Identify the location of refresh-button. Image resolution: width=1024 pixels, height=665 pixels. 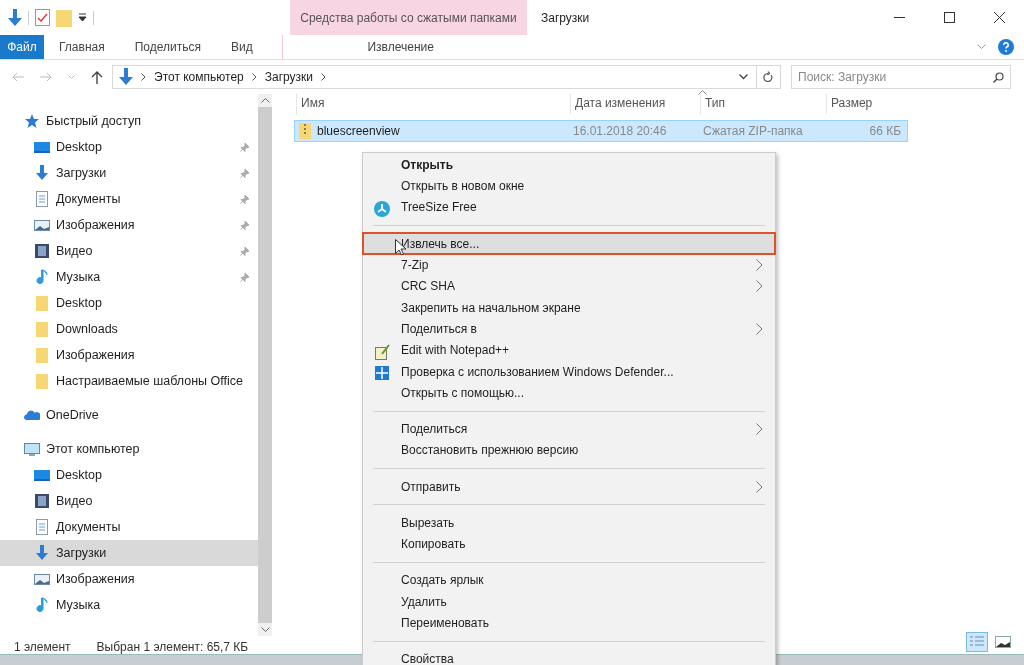
(769, 77).